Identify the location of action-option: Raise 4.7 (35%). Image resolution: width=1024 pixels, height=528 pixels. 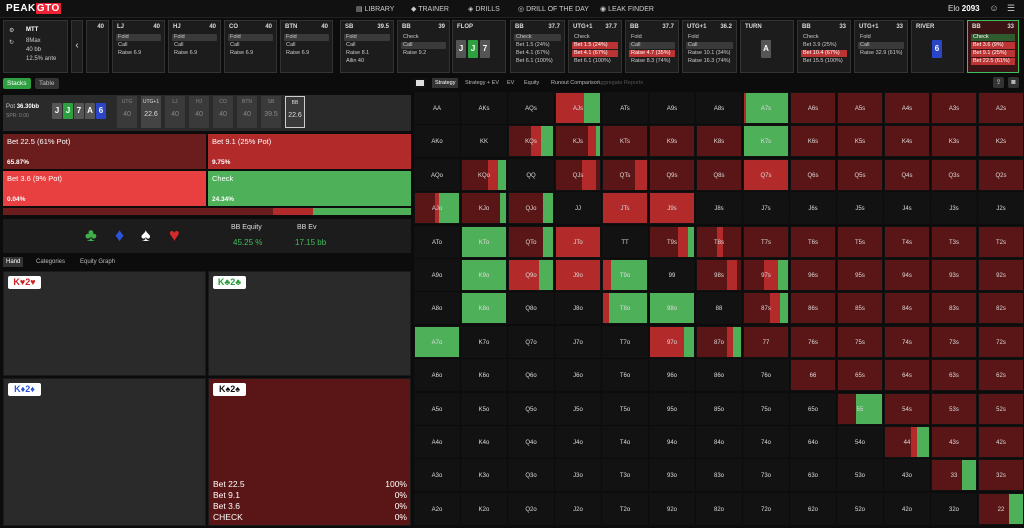
(652, 53).